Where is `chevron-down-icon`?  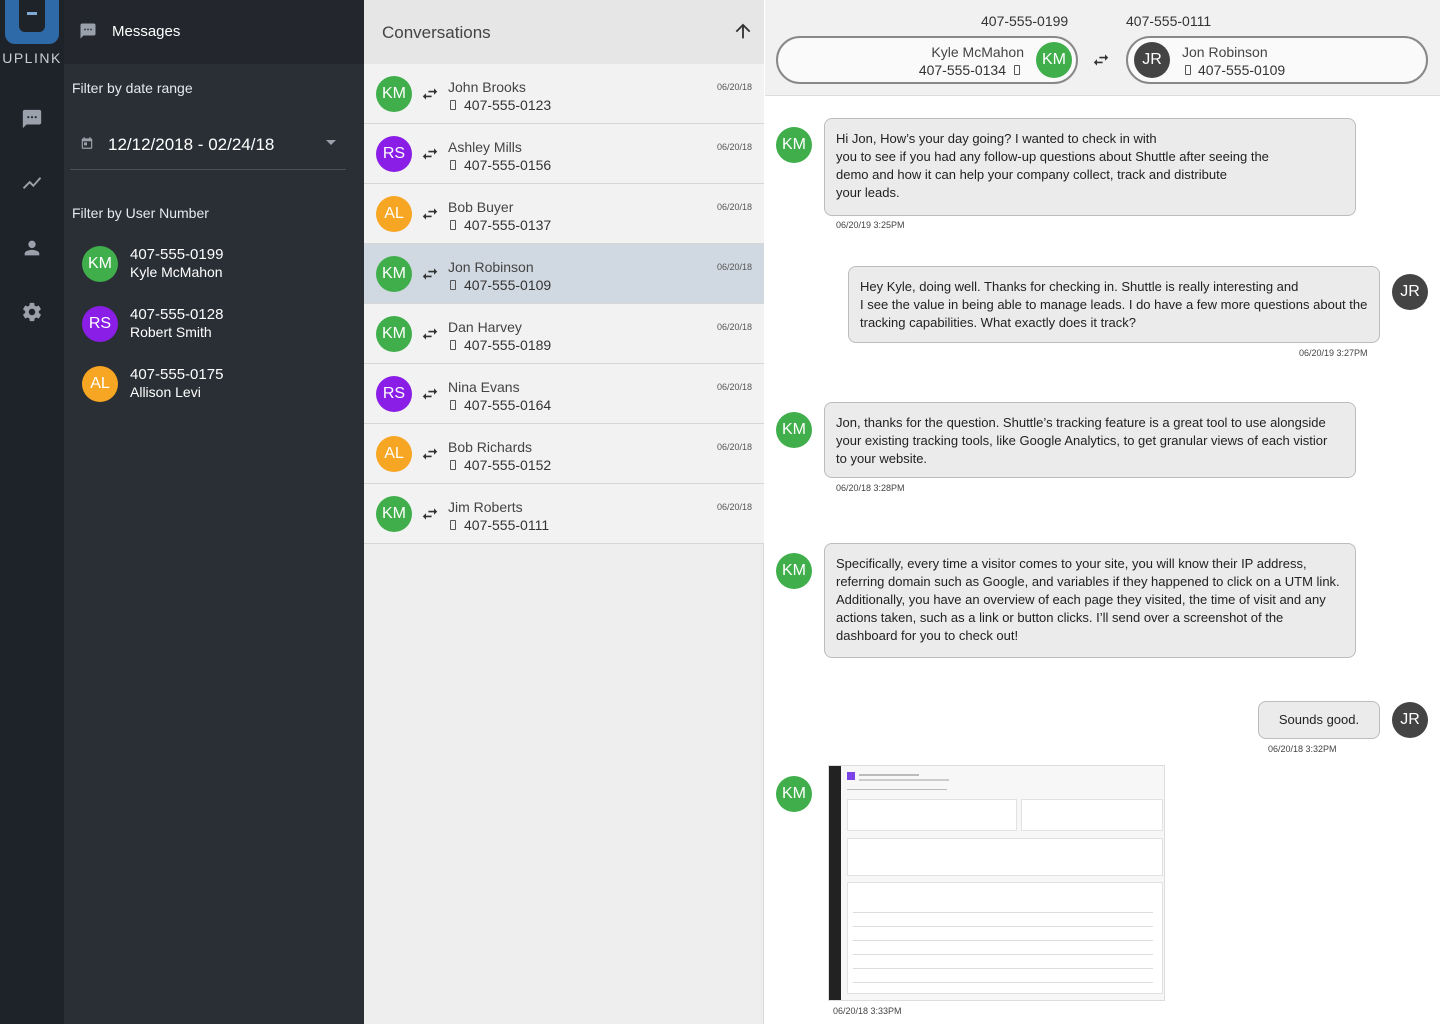 chevron-down-icon is located at coordinates (331, 142).